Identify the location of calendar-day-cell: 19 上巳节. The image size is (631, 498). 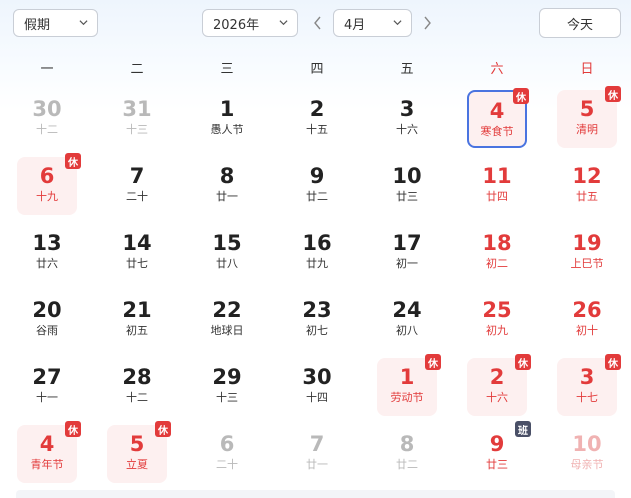
(587, 253).